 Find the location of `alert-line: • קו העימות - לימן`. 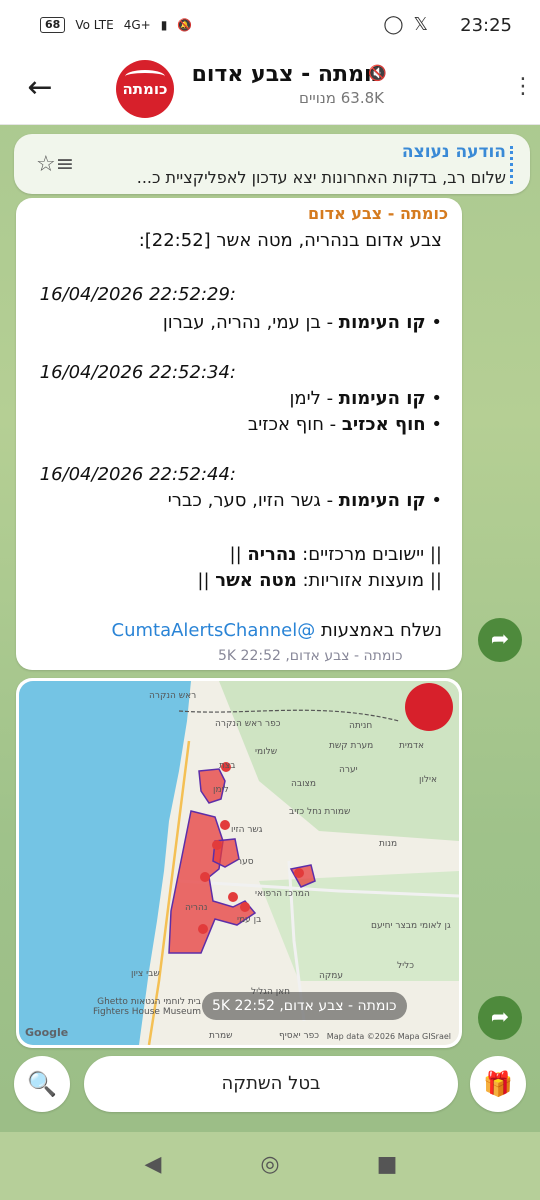

alert-line: • קו העימות - לימן is located at coordinates (365, 398).